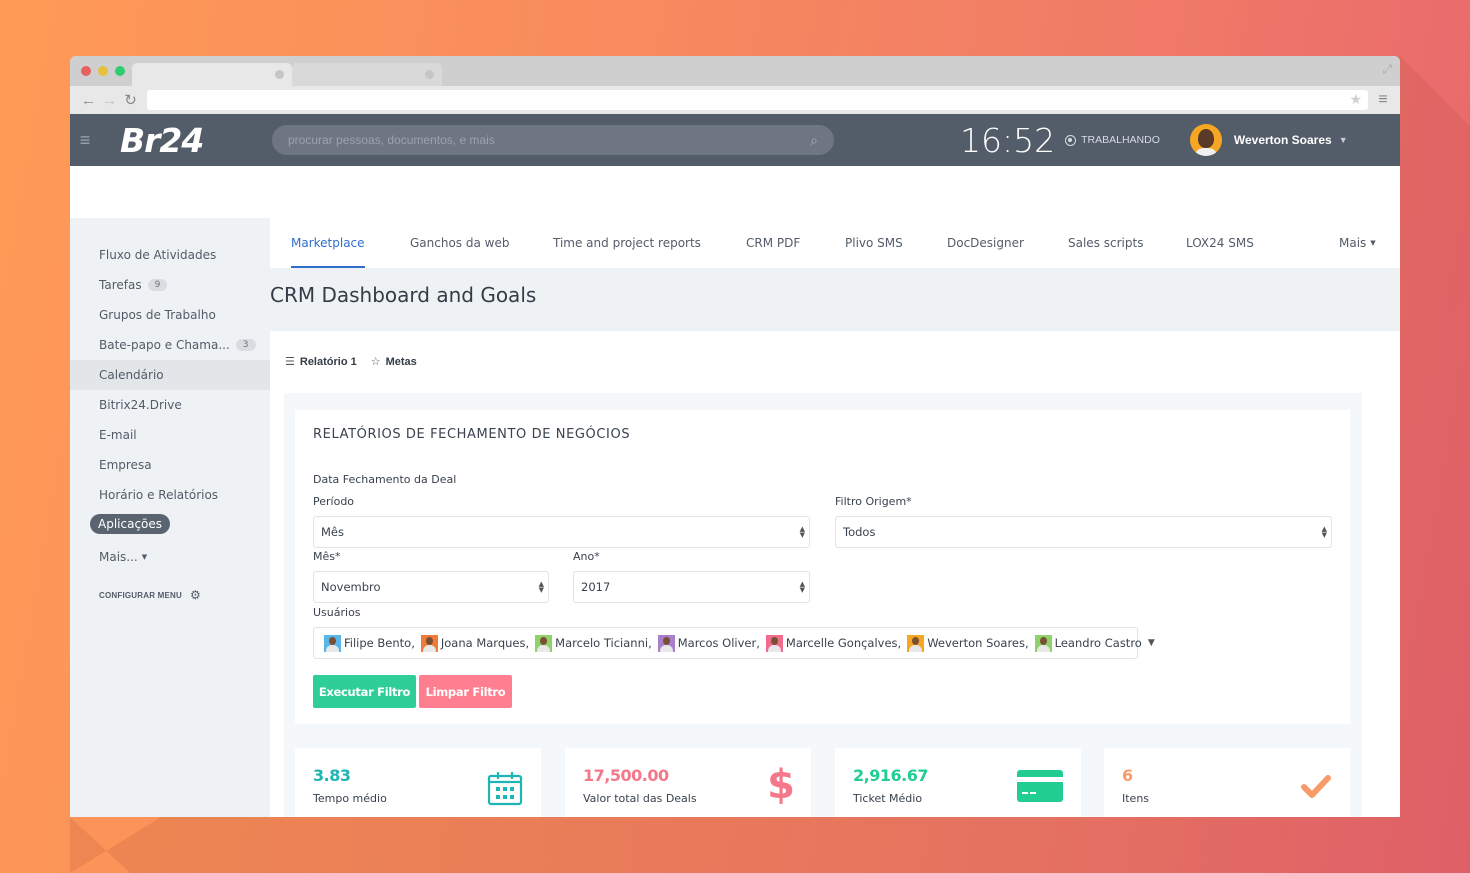 The width and height of the screenshot is (1470, 873). Describe the element at coordinates (1098, 643) in the screenshot. I see `user-name: Leandro Castro` at that location.